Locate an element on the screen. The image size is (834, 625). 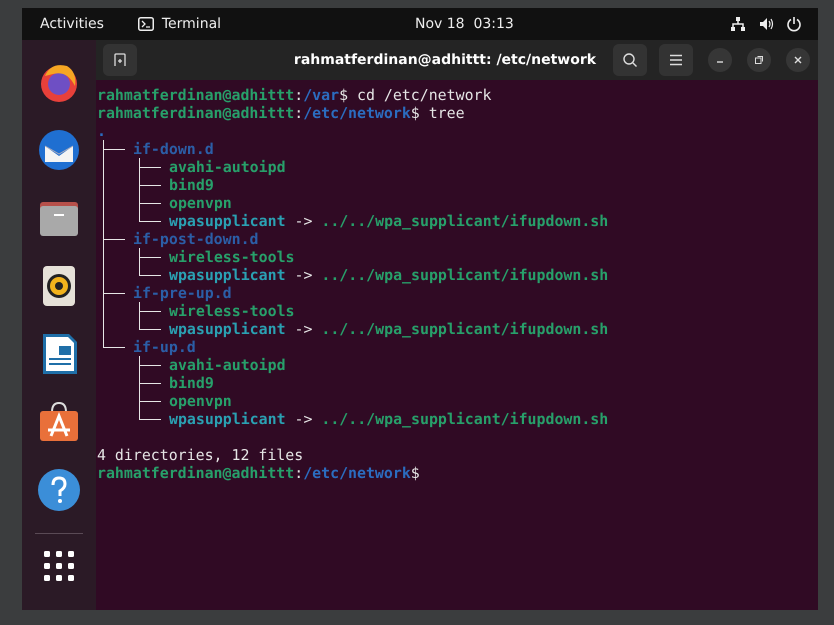
search-button is located at coordinates (630, 60).